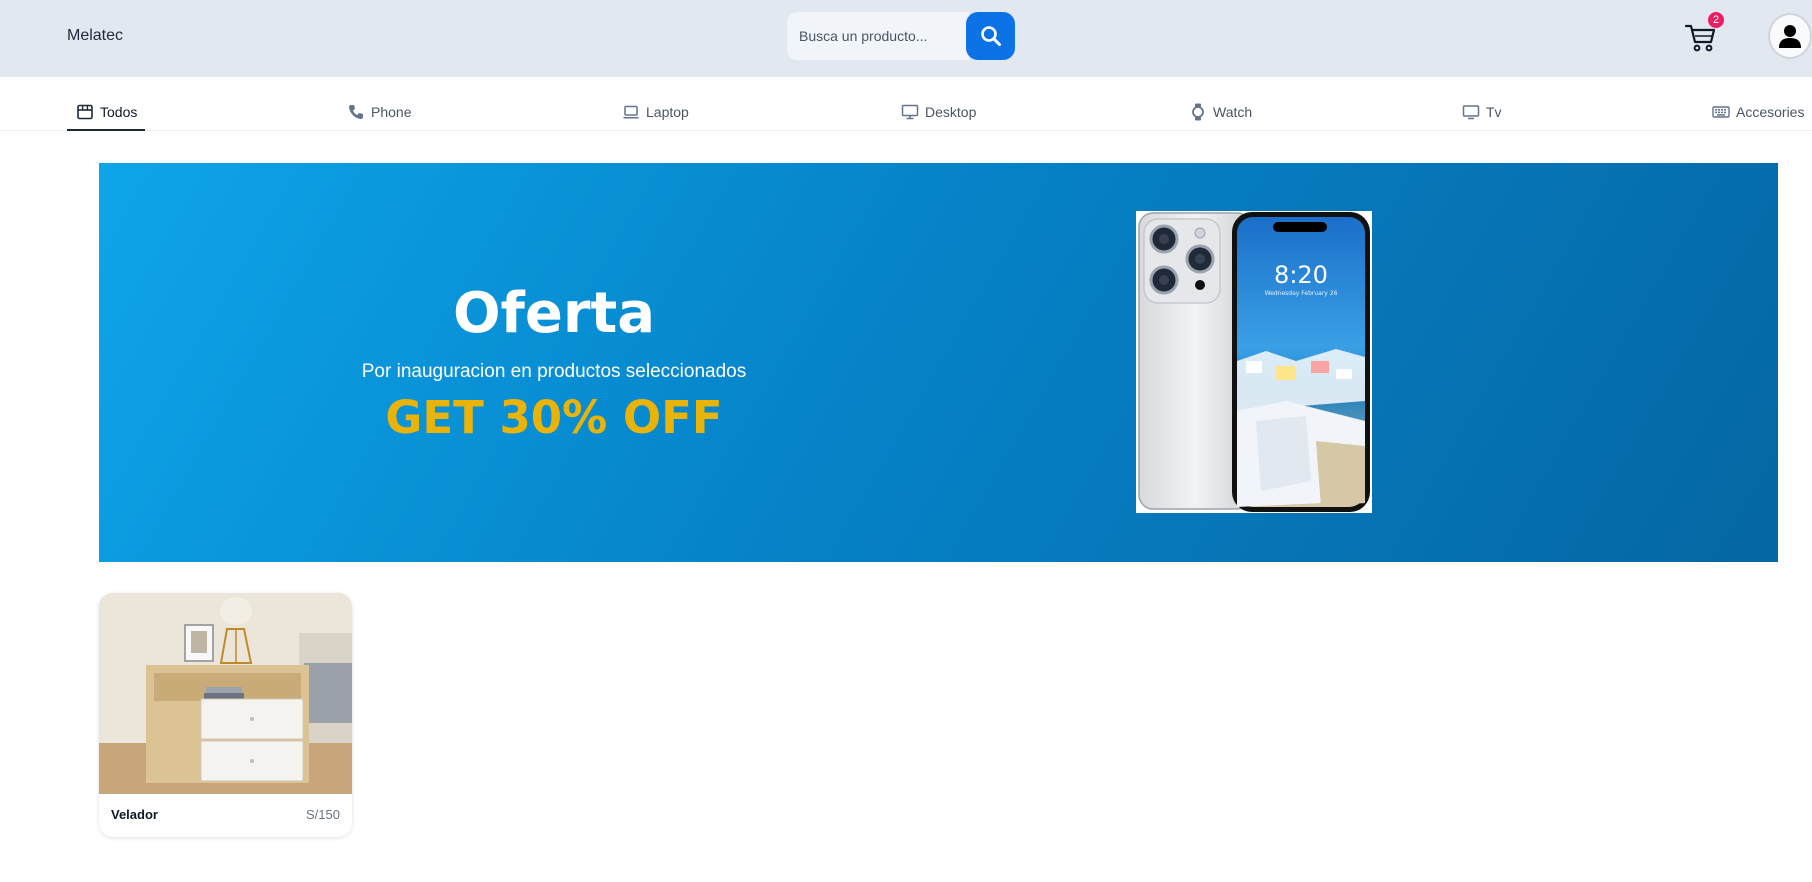 This screenshot has height=882, width=1812. I want to click on tv-icon, so click(1471, 112).